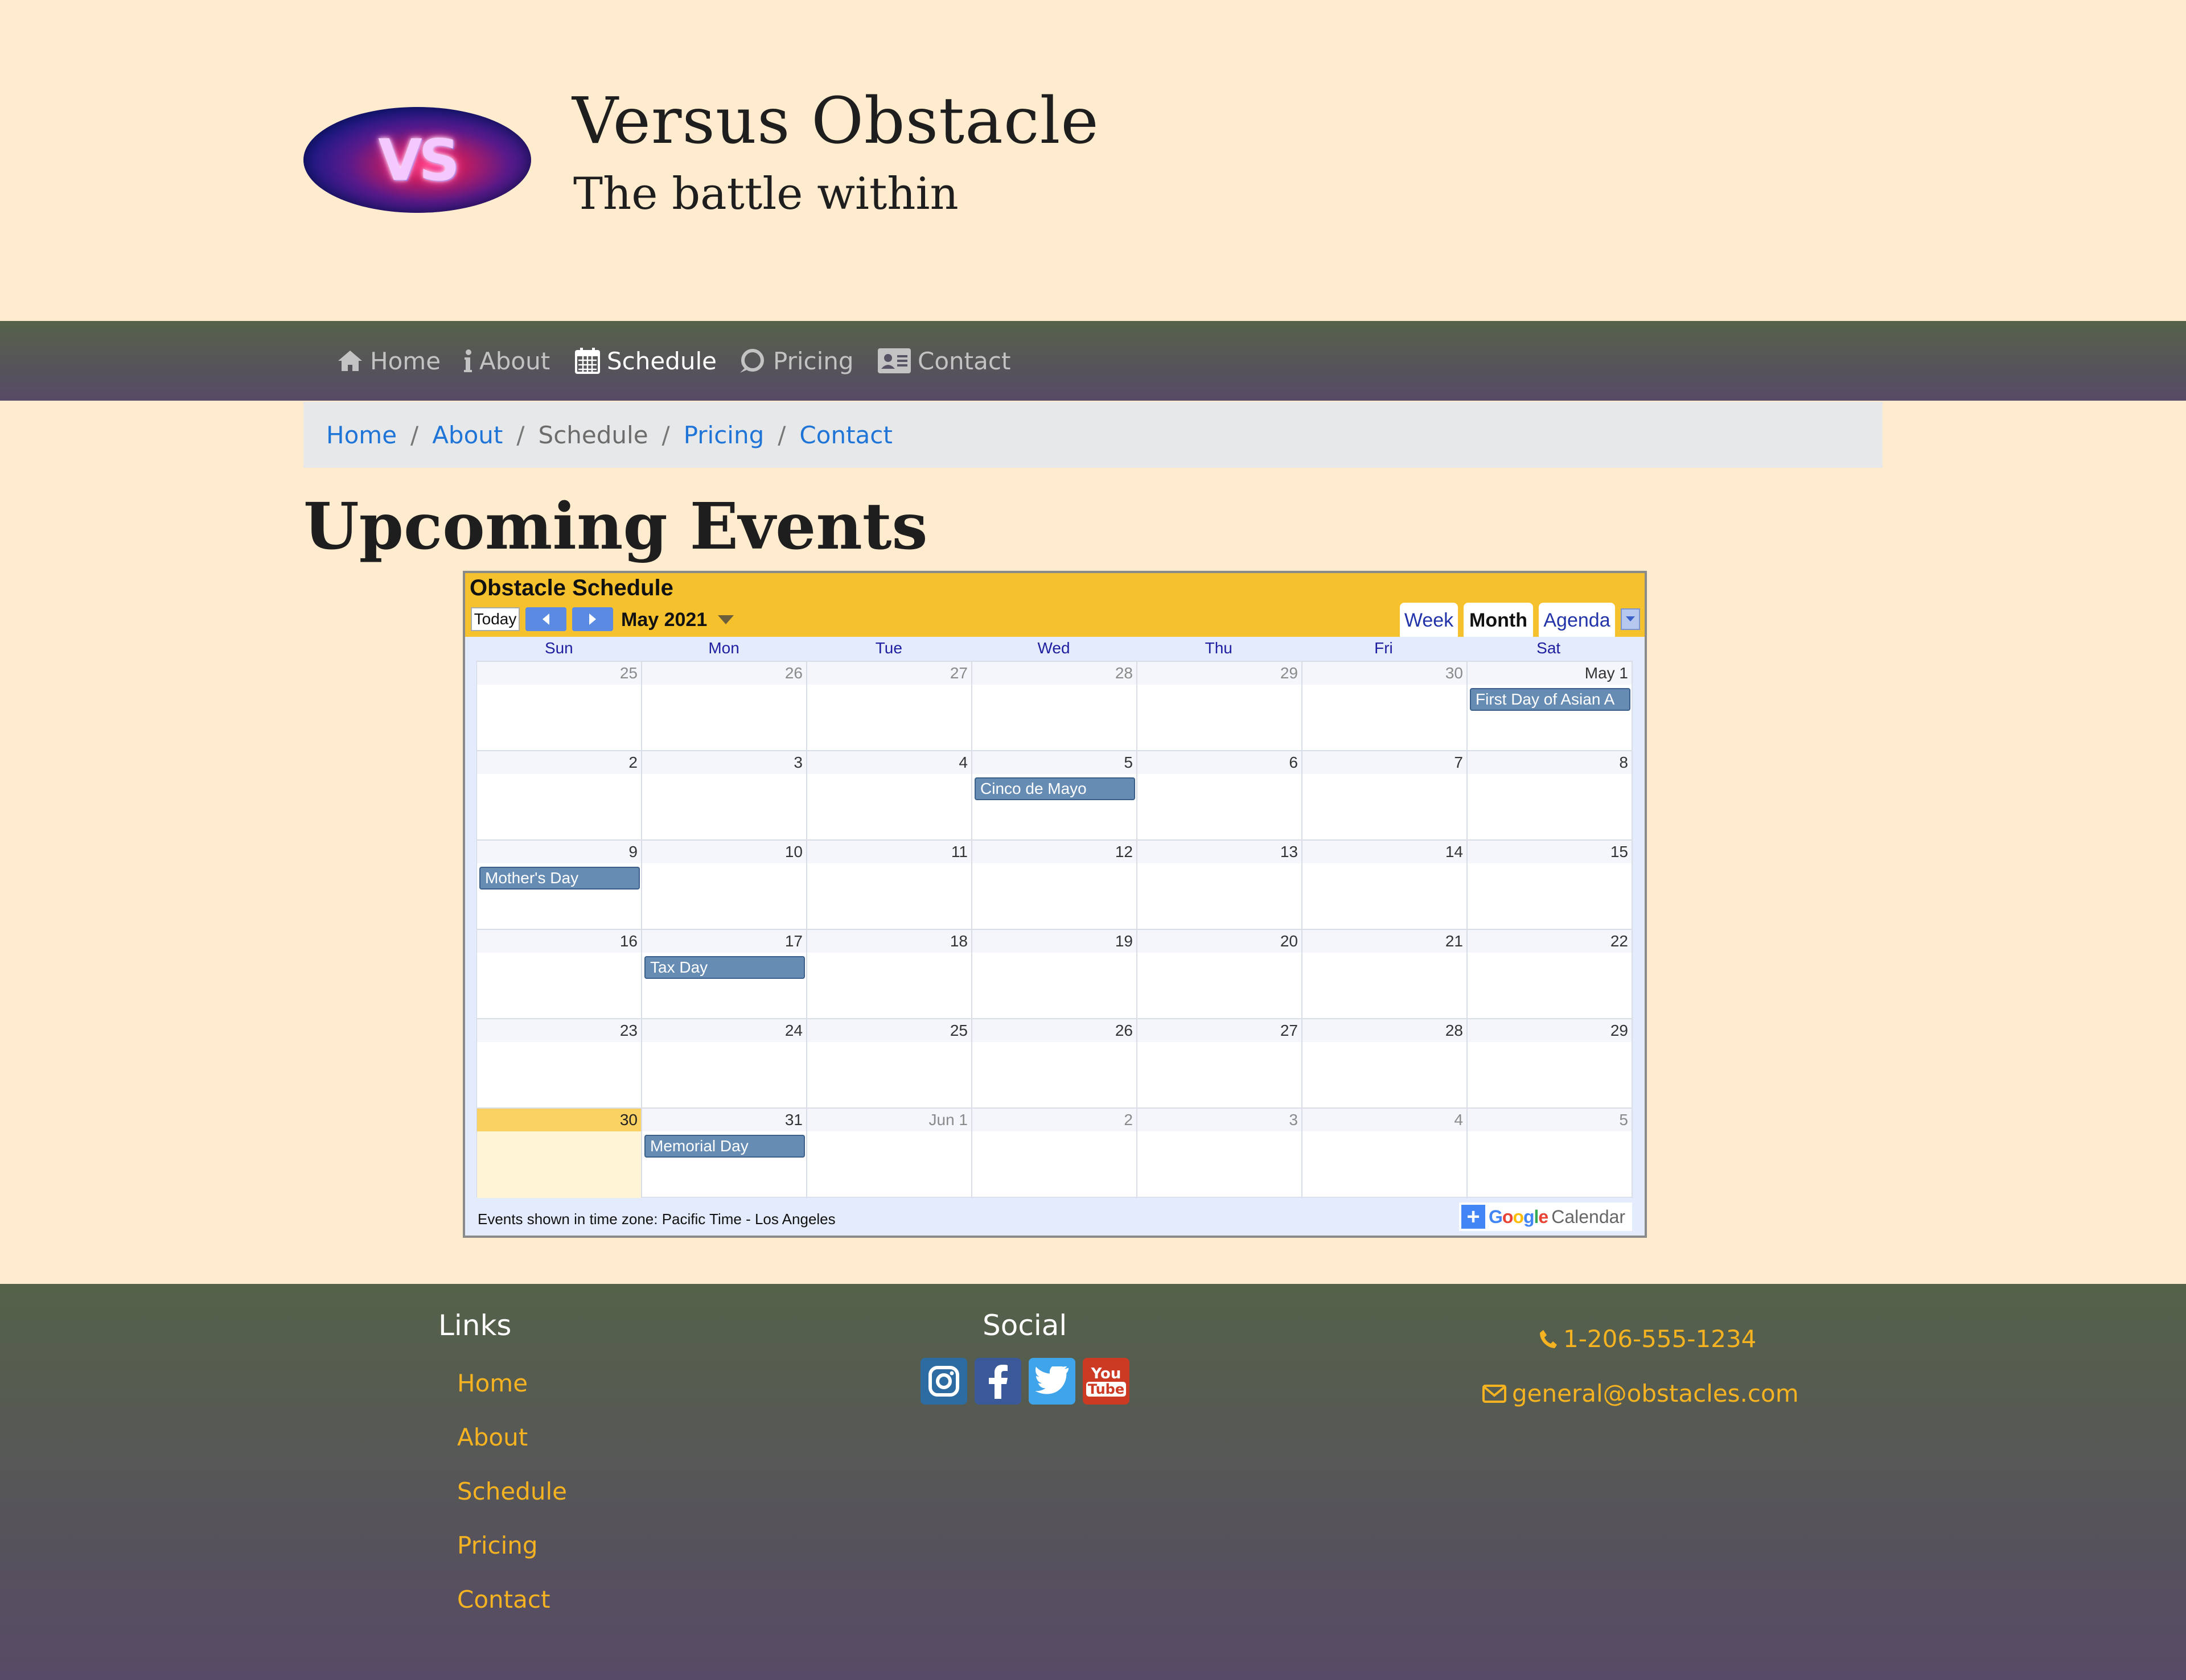 This screenshot has width=2186, height=1680. Describe the element at coordinates (1498, 620) in the screenshot. I see `tab-month: Month` at that location.